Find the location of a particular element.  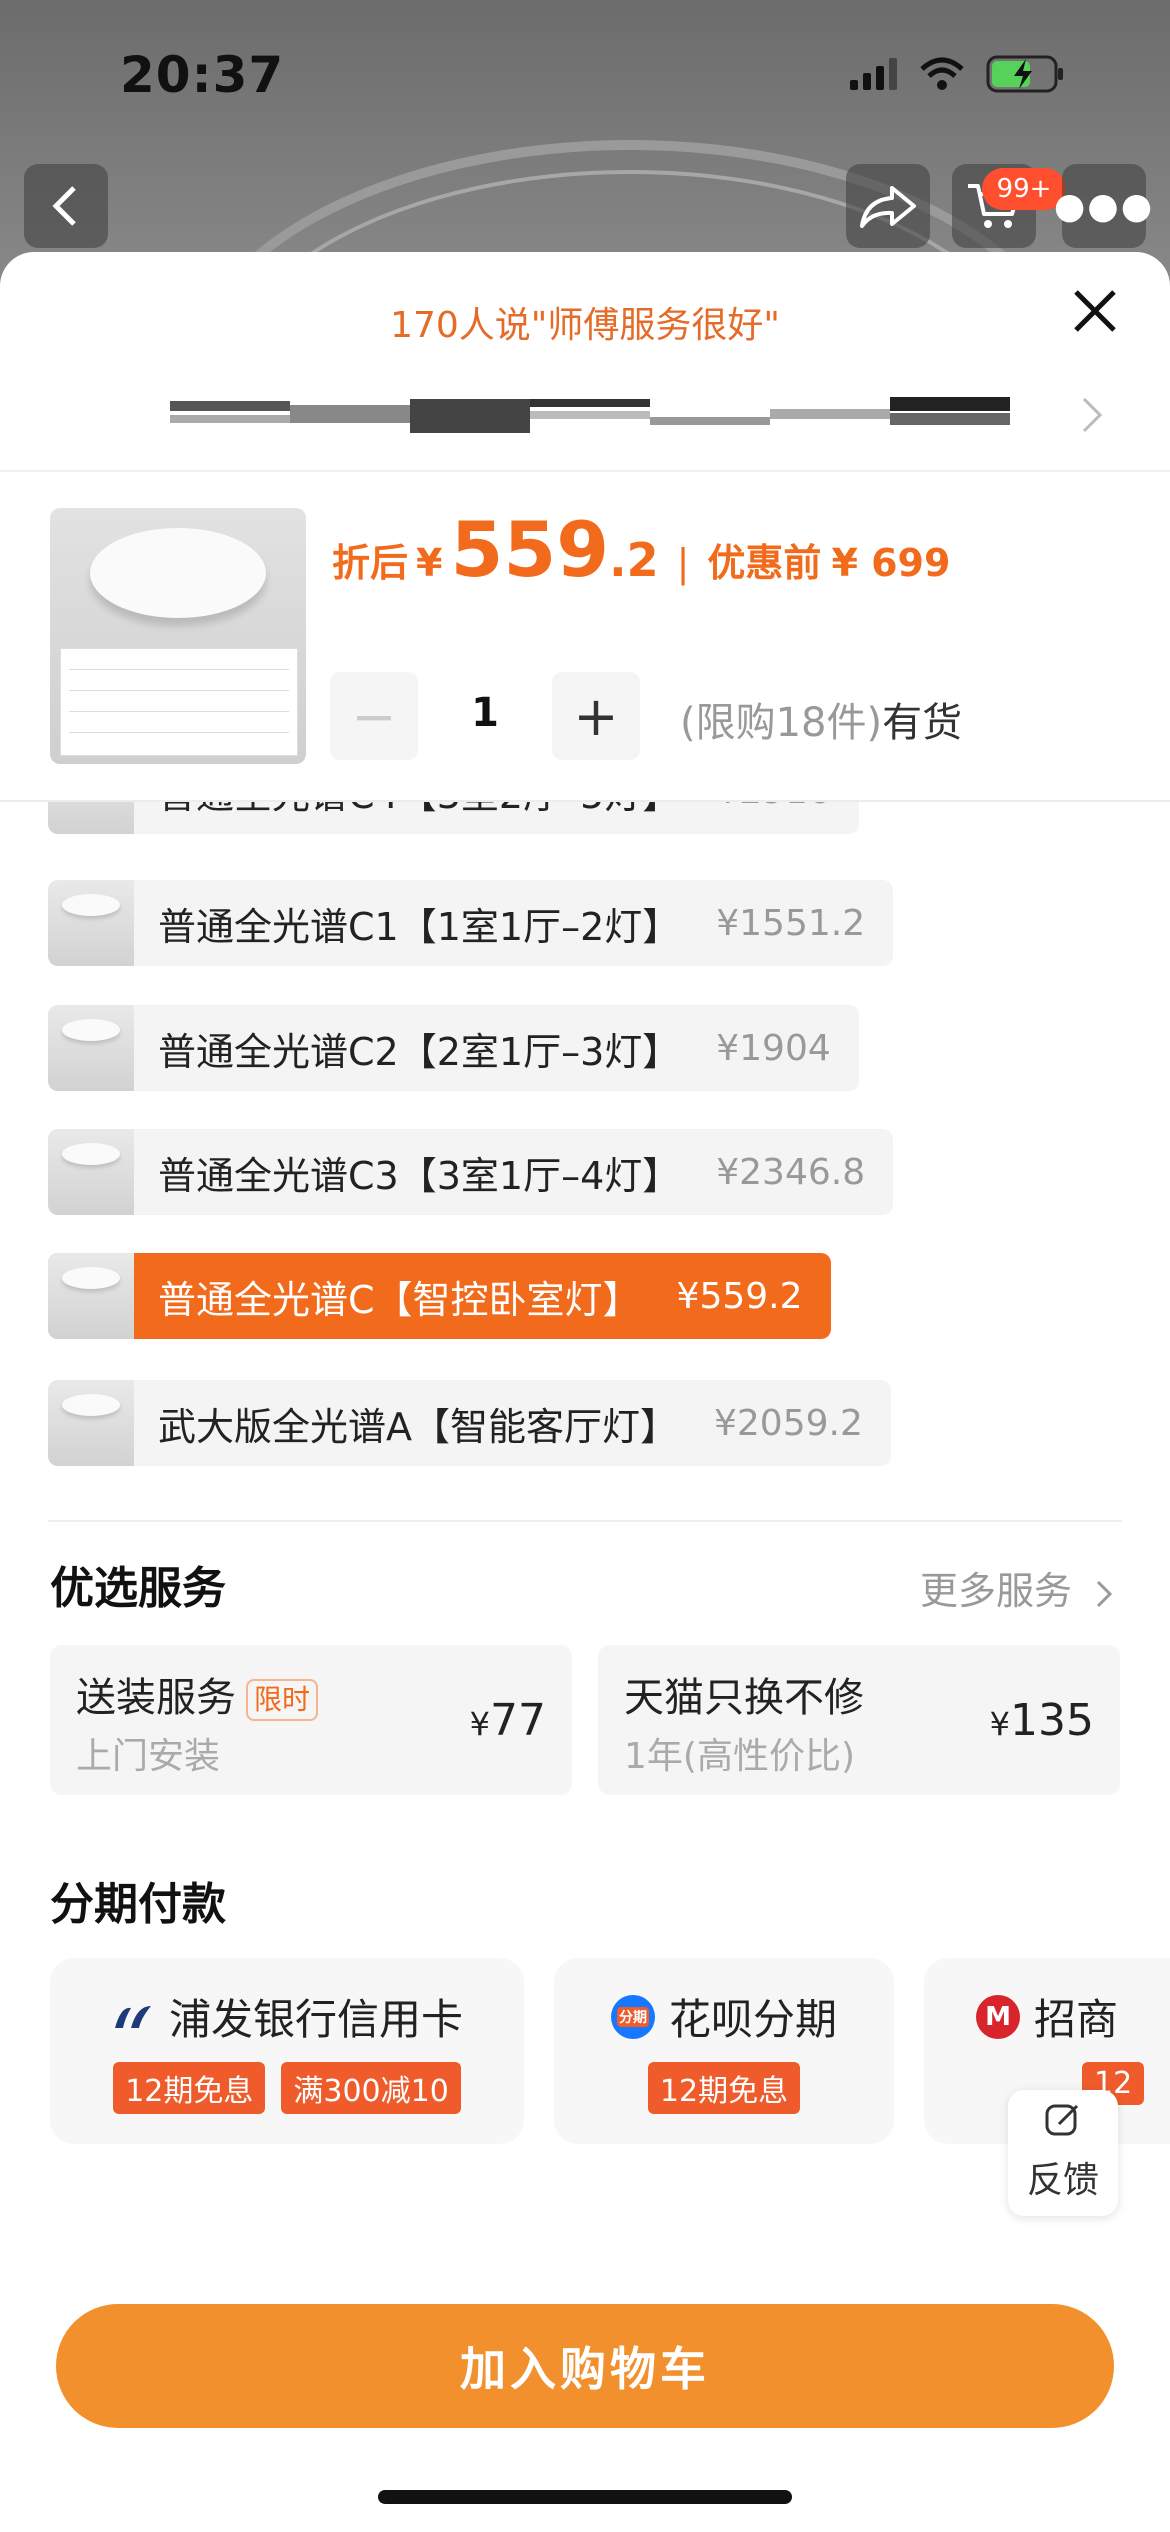

more-button: ●●● is located at coordinates (1103, 206).